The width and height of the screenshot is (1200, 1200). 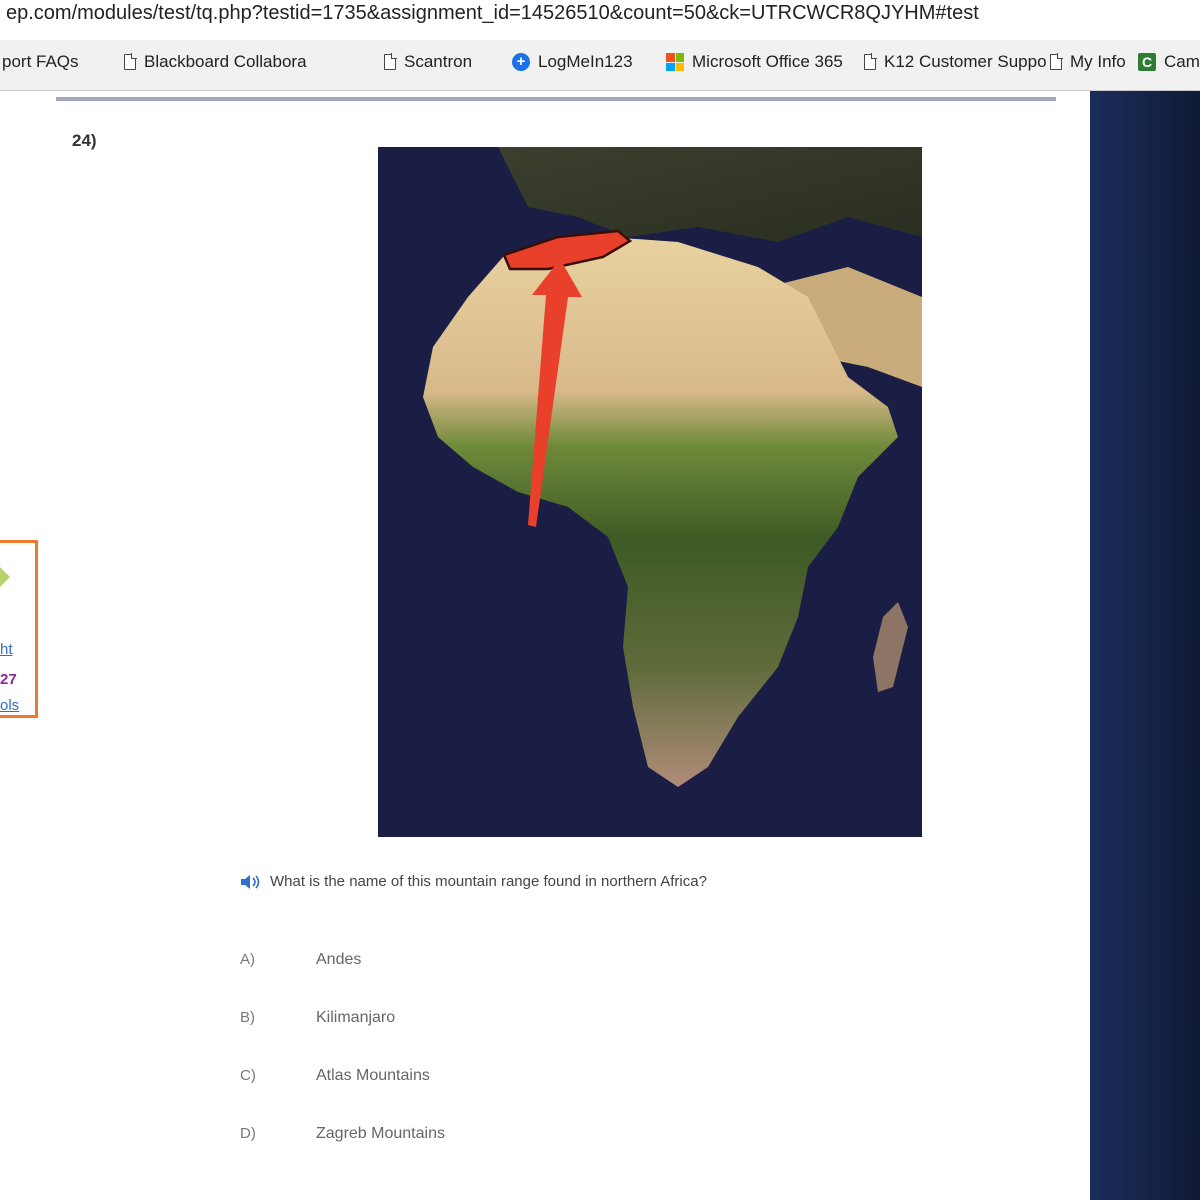 What do you see at coordinates (585, 61) in the screenshot?
I see `bookmark-label: LogMeIn123` at bounding box center [585, 61].